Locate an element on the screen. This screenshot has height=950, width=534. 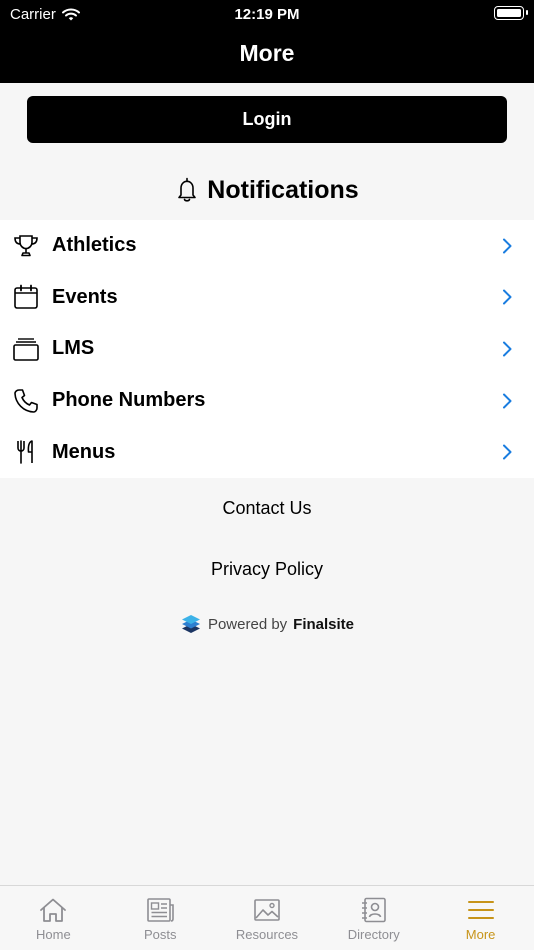
finalsite-logo-icon is located at coordinates (190, 624).